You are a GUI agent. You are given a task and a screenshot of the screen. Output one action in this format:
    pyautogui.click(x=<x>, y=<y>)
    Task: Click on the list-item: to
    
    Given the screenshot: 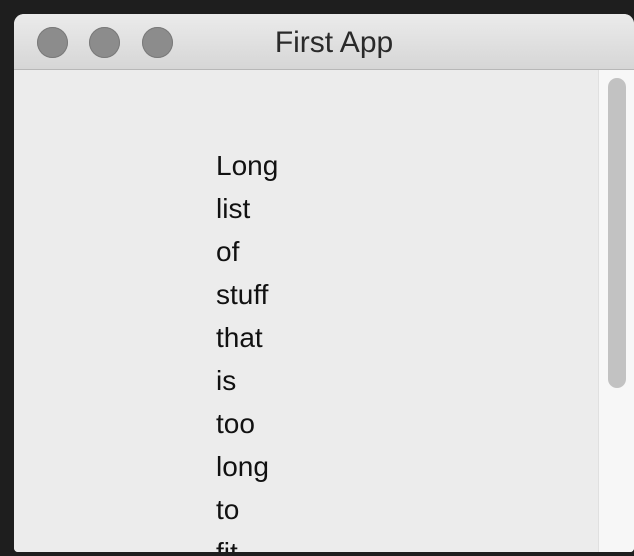 What is the action you would take?
    pyautogui.click(x=228, y=509)
    